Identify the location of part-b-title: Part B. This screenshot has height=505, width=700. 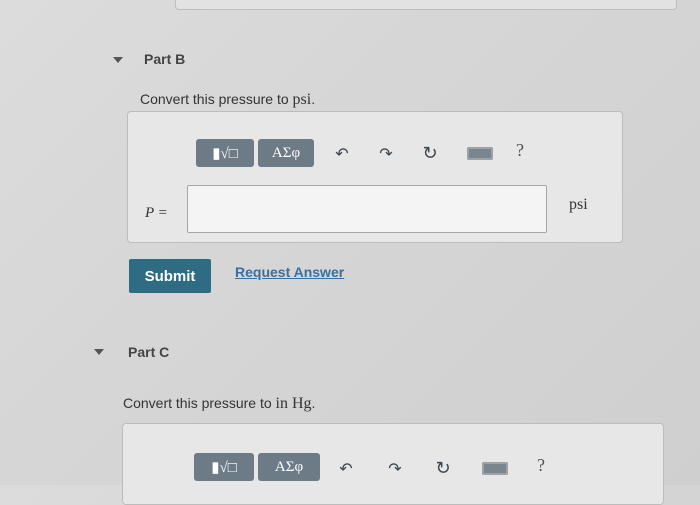
(165, 59).